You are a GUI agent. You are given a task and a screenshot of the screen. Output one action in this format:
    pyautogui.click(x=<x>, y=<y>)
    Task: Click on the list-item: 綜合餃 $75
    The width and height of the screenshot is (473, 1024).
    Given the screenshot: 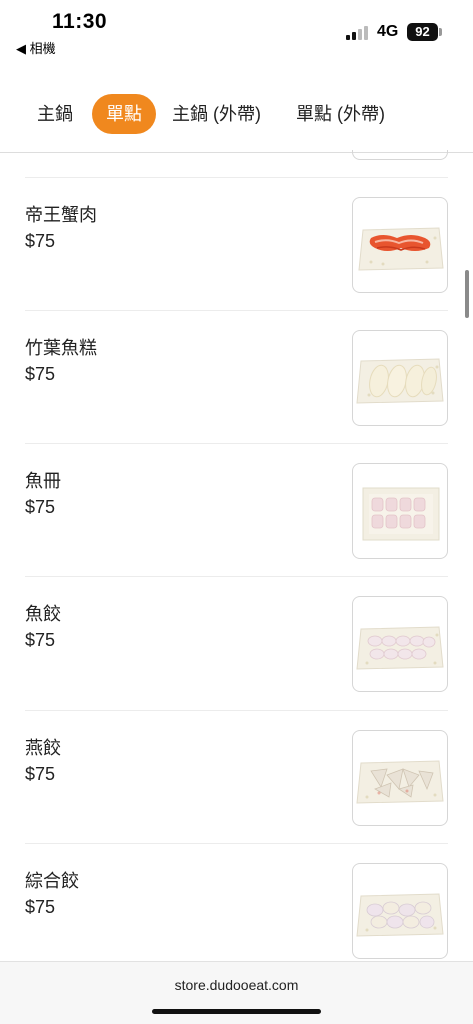 What is the action you would take?
    pyautogui.click(x=236, y=909)
    